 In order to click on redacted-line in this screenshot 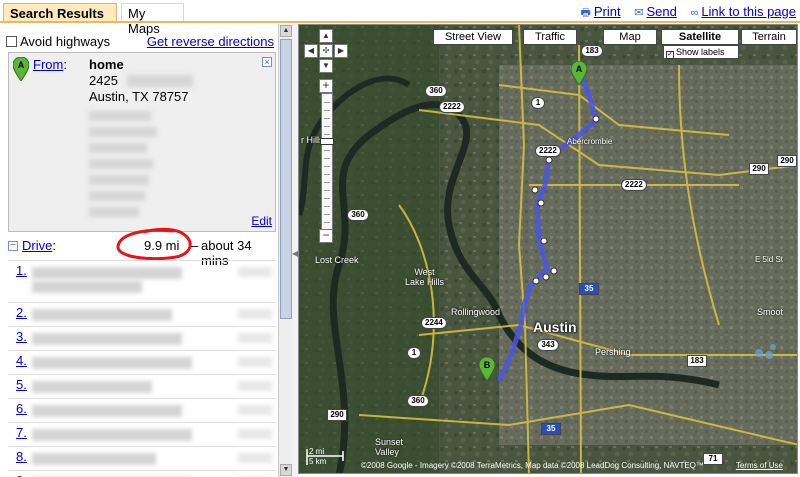, I will do `click(114, 212)`.